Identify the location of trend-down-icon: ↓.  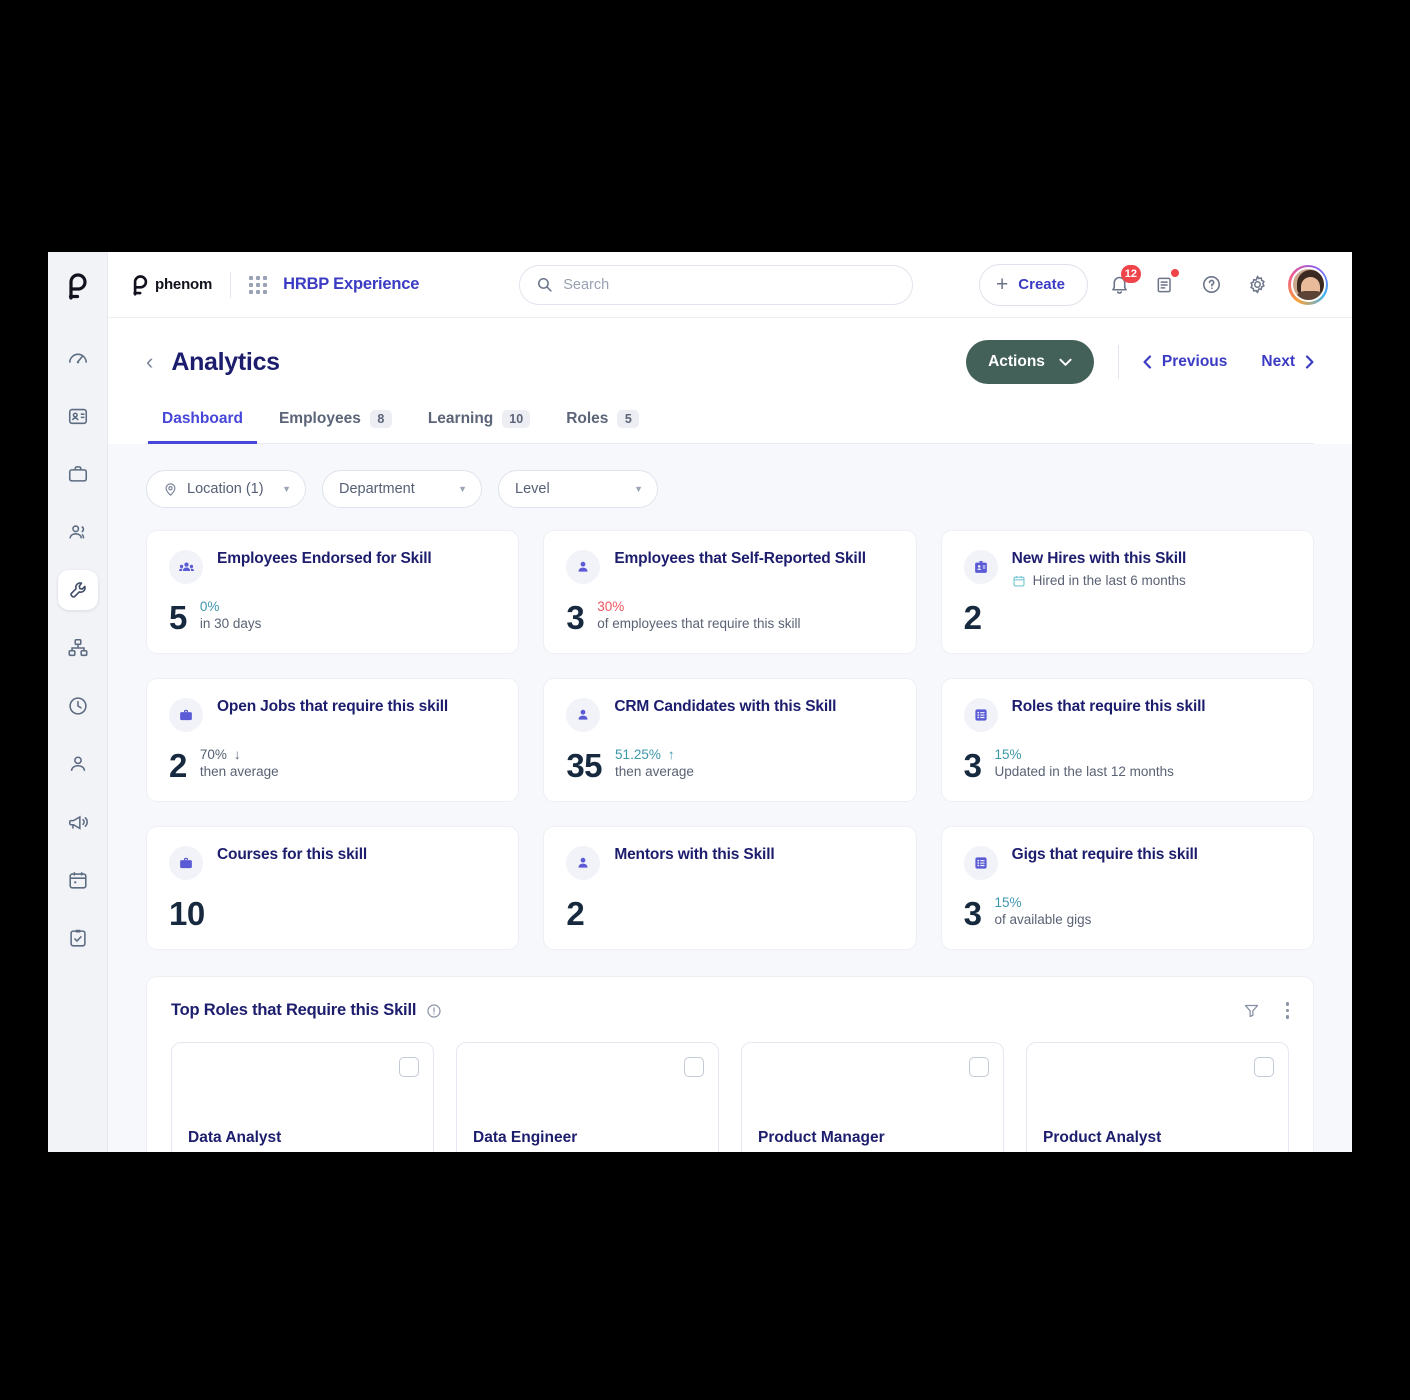
(237, 754).